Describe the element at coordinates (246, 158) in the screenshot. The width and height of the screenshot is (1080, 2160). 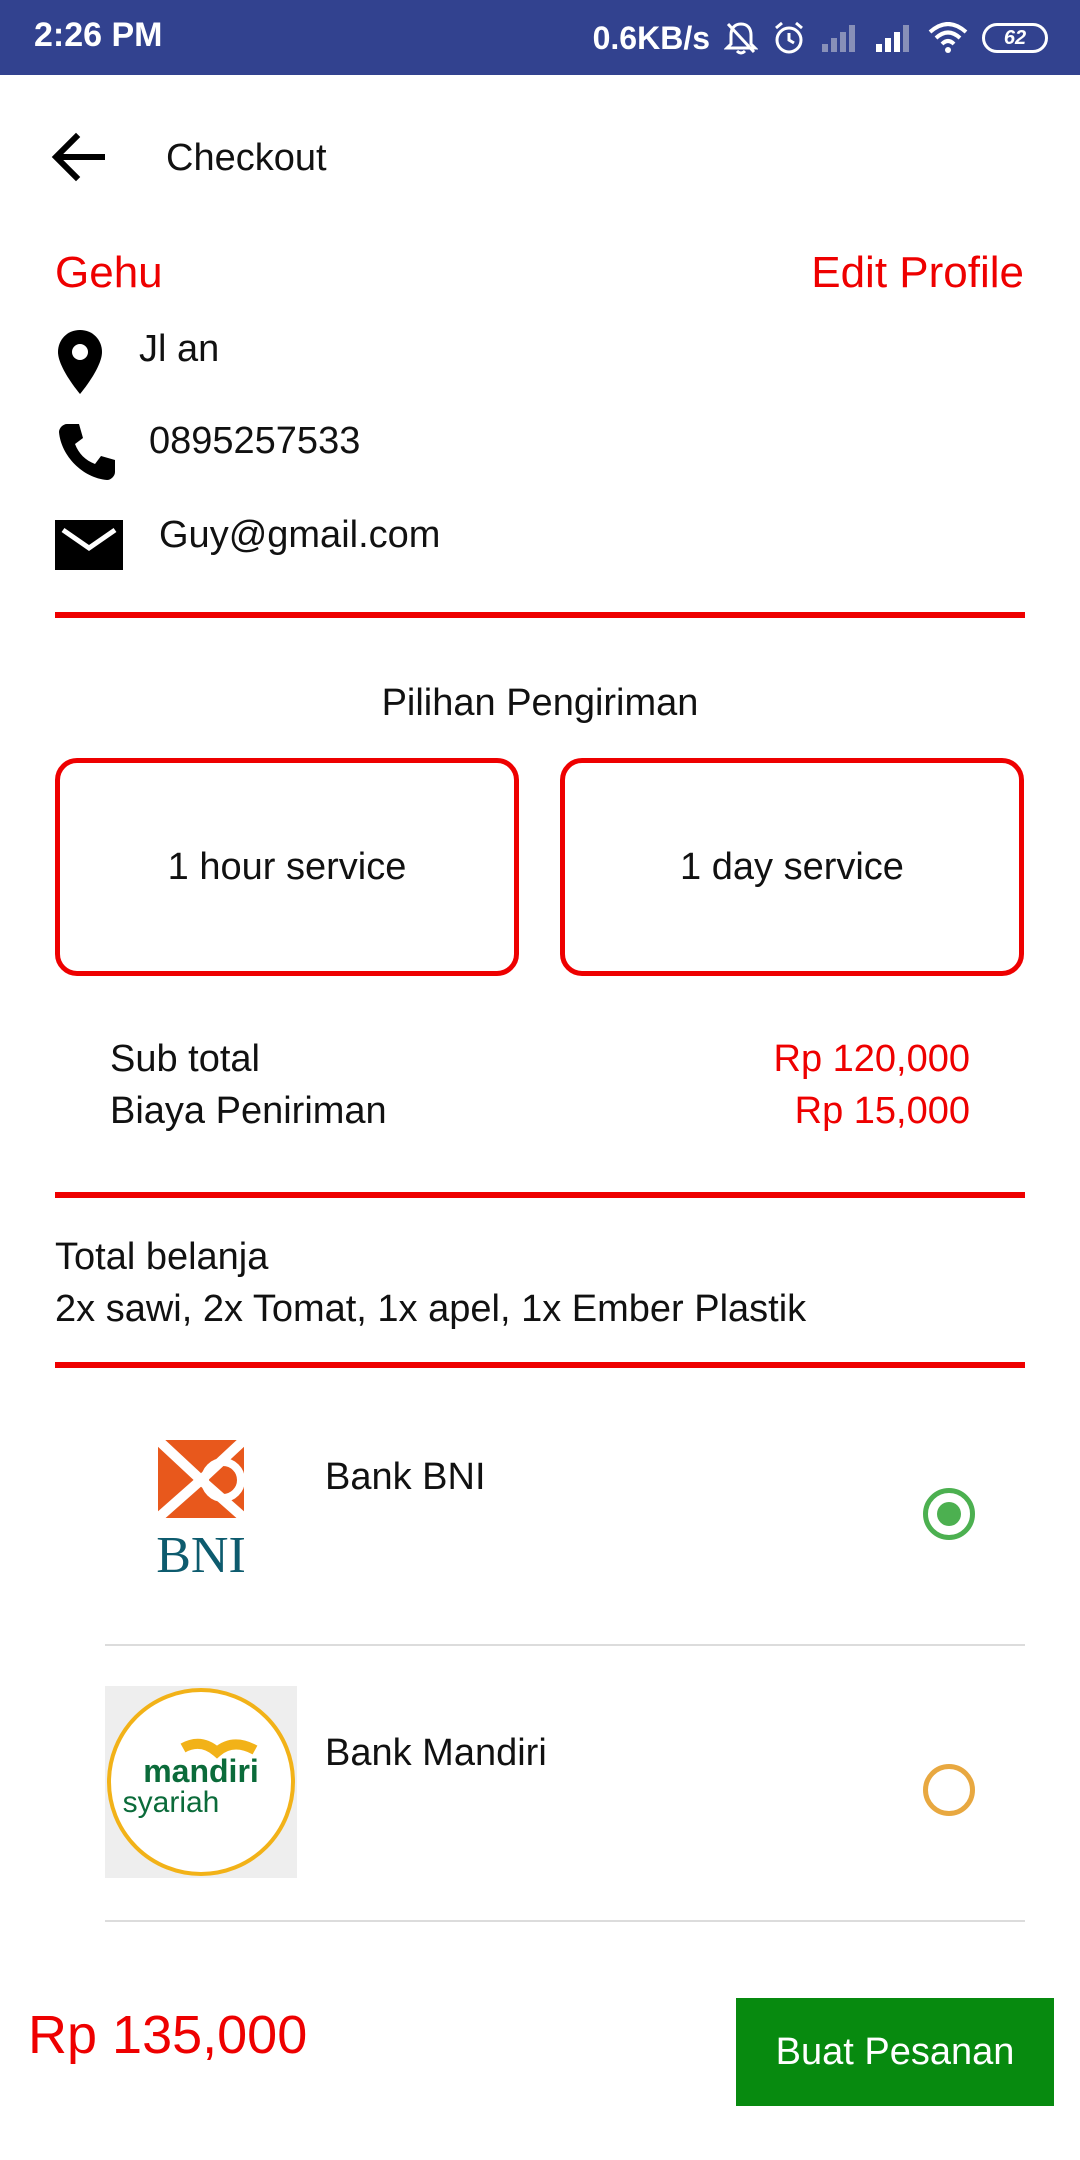
I see `page-title: Checkout` at that location.